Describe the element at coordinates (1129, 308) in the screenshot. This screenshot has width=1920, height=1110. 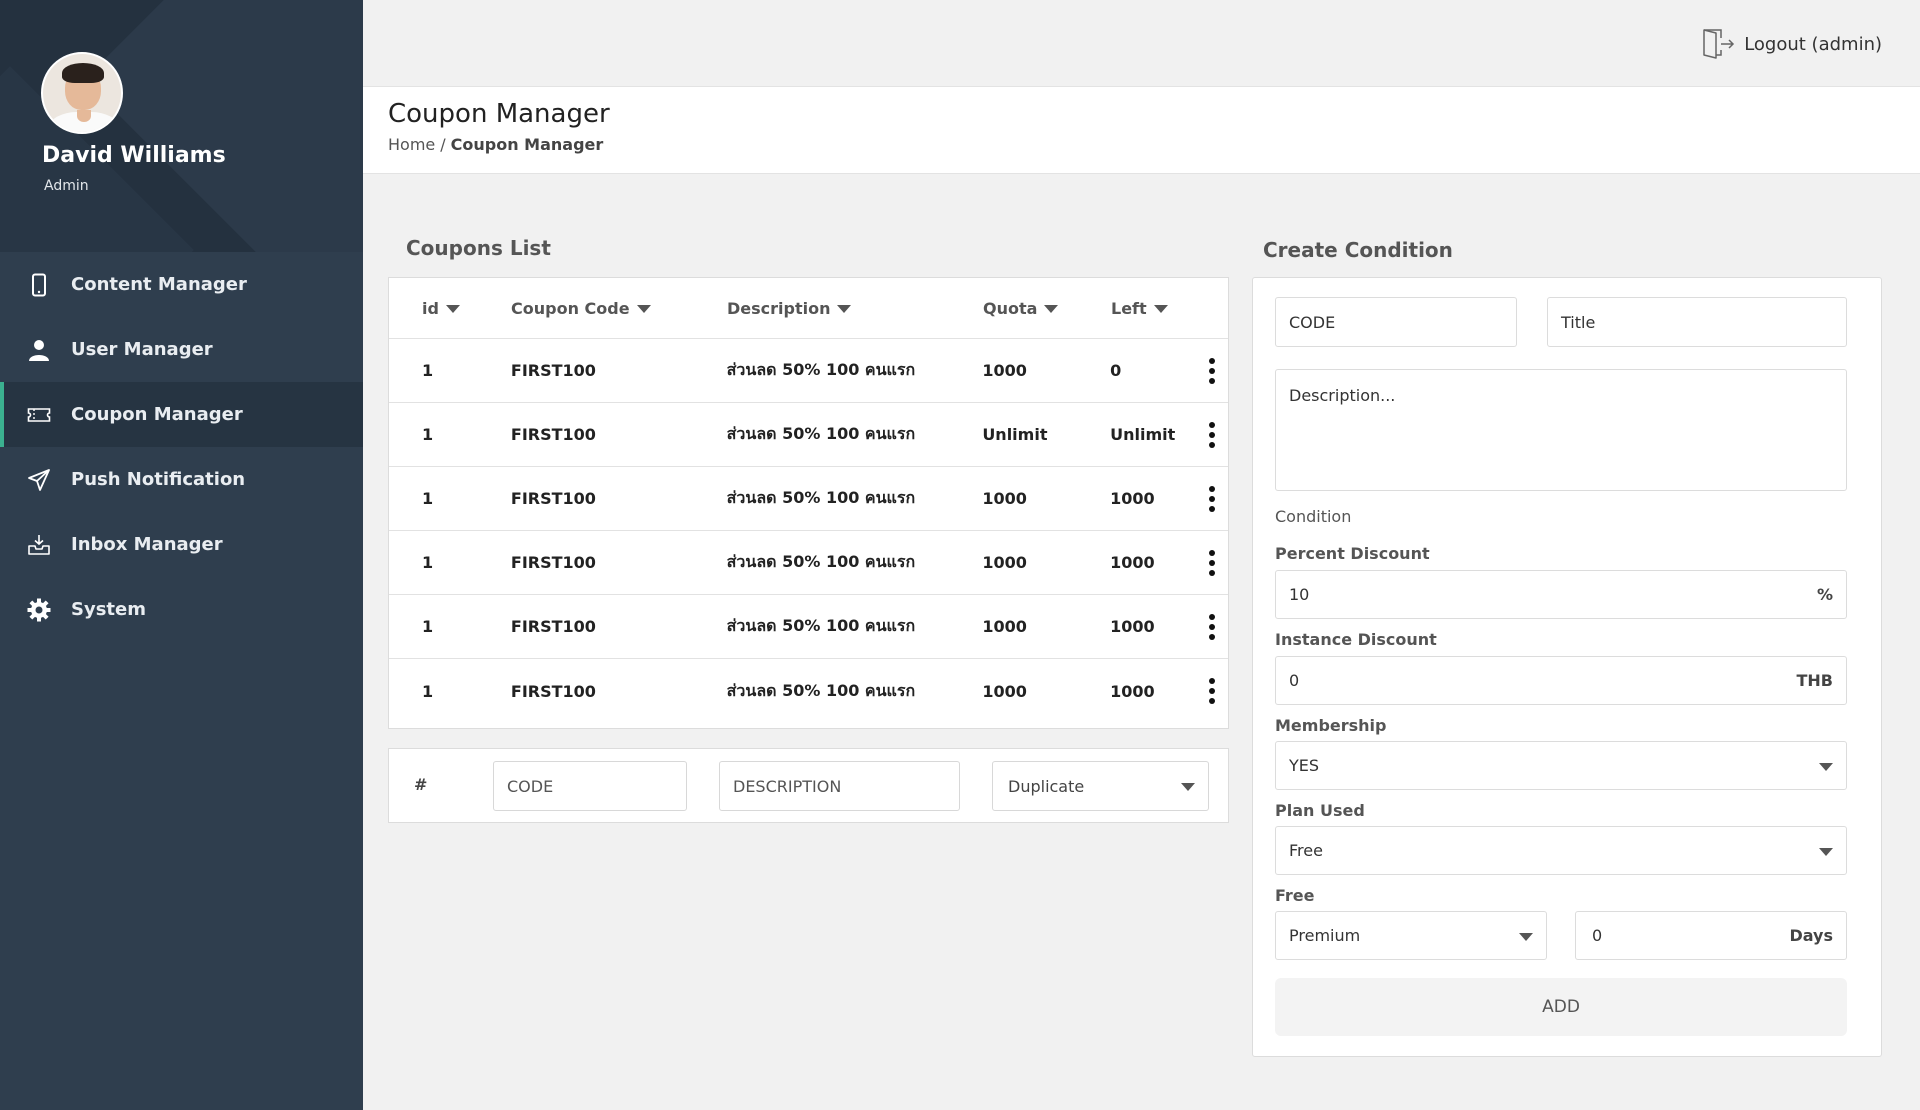
I see `column-label: Left` at that location.